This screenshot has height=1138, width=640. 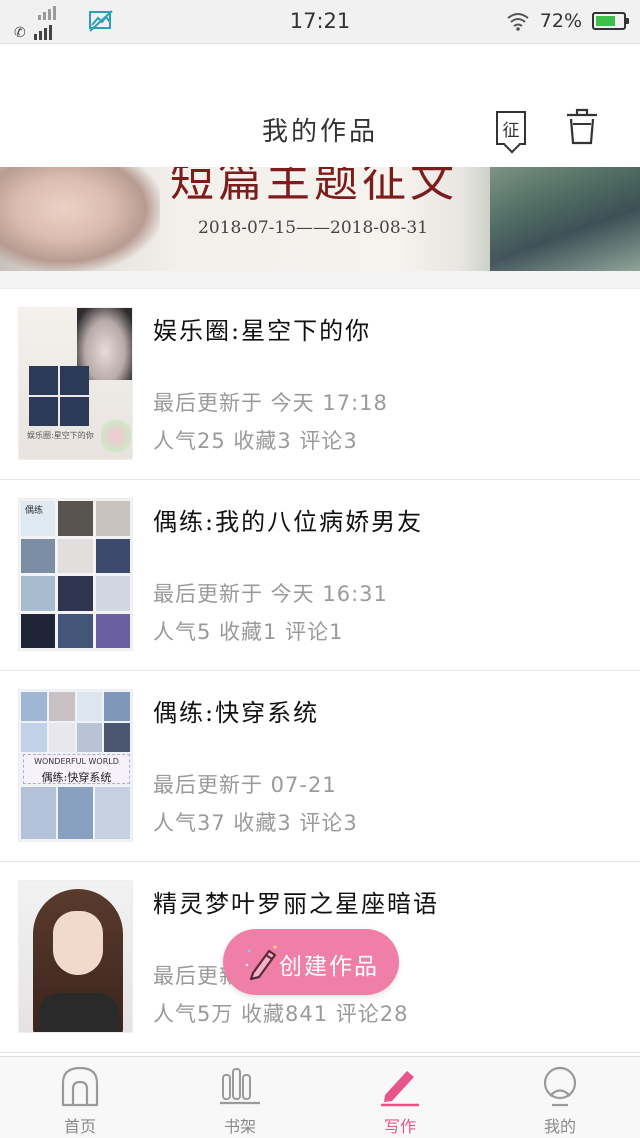 I want to click on status-bar: ✆ 17:21 72%, so click(x=320, y=22).